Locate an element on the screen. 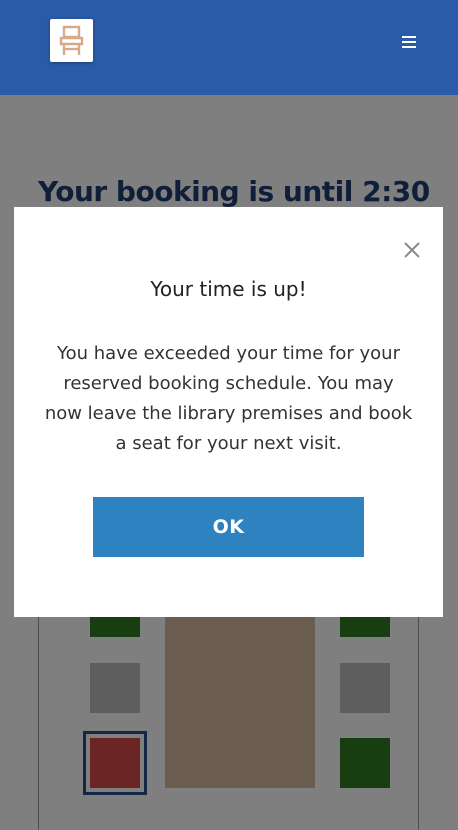 Image resolution: width=458 pixels, height=830 pixels. hamburger-menu-icon is located at coordinates (409, 42).